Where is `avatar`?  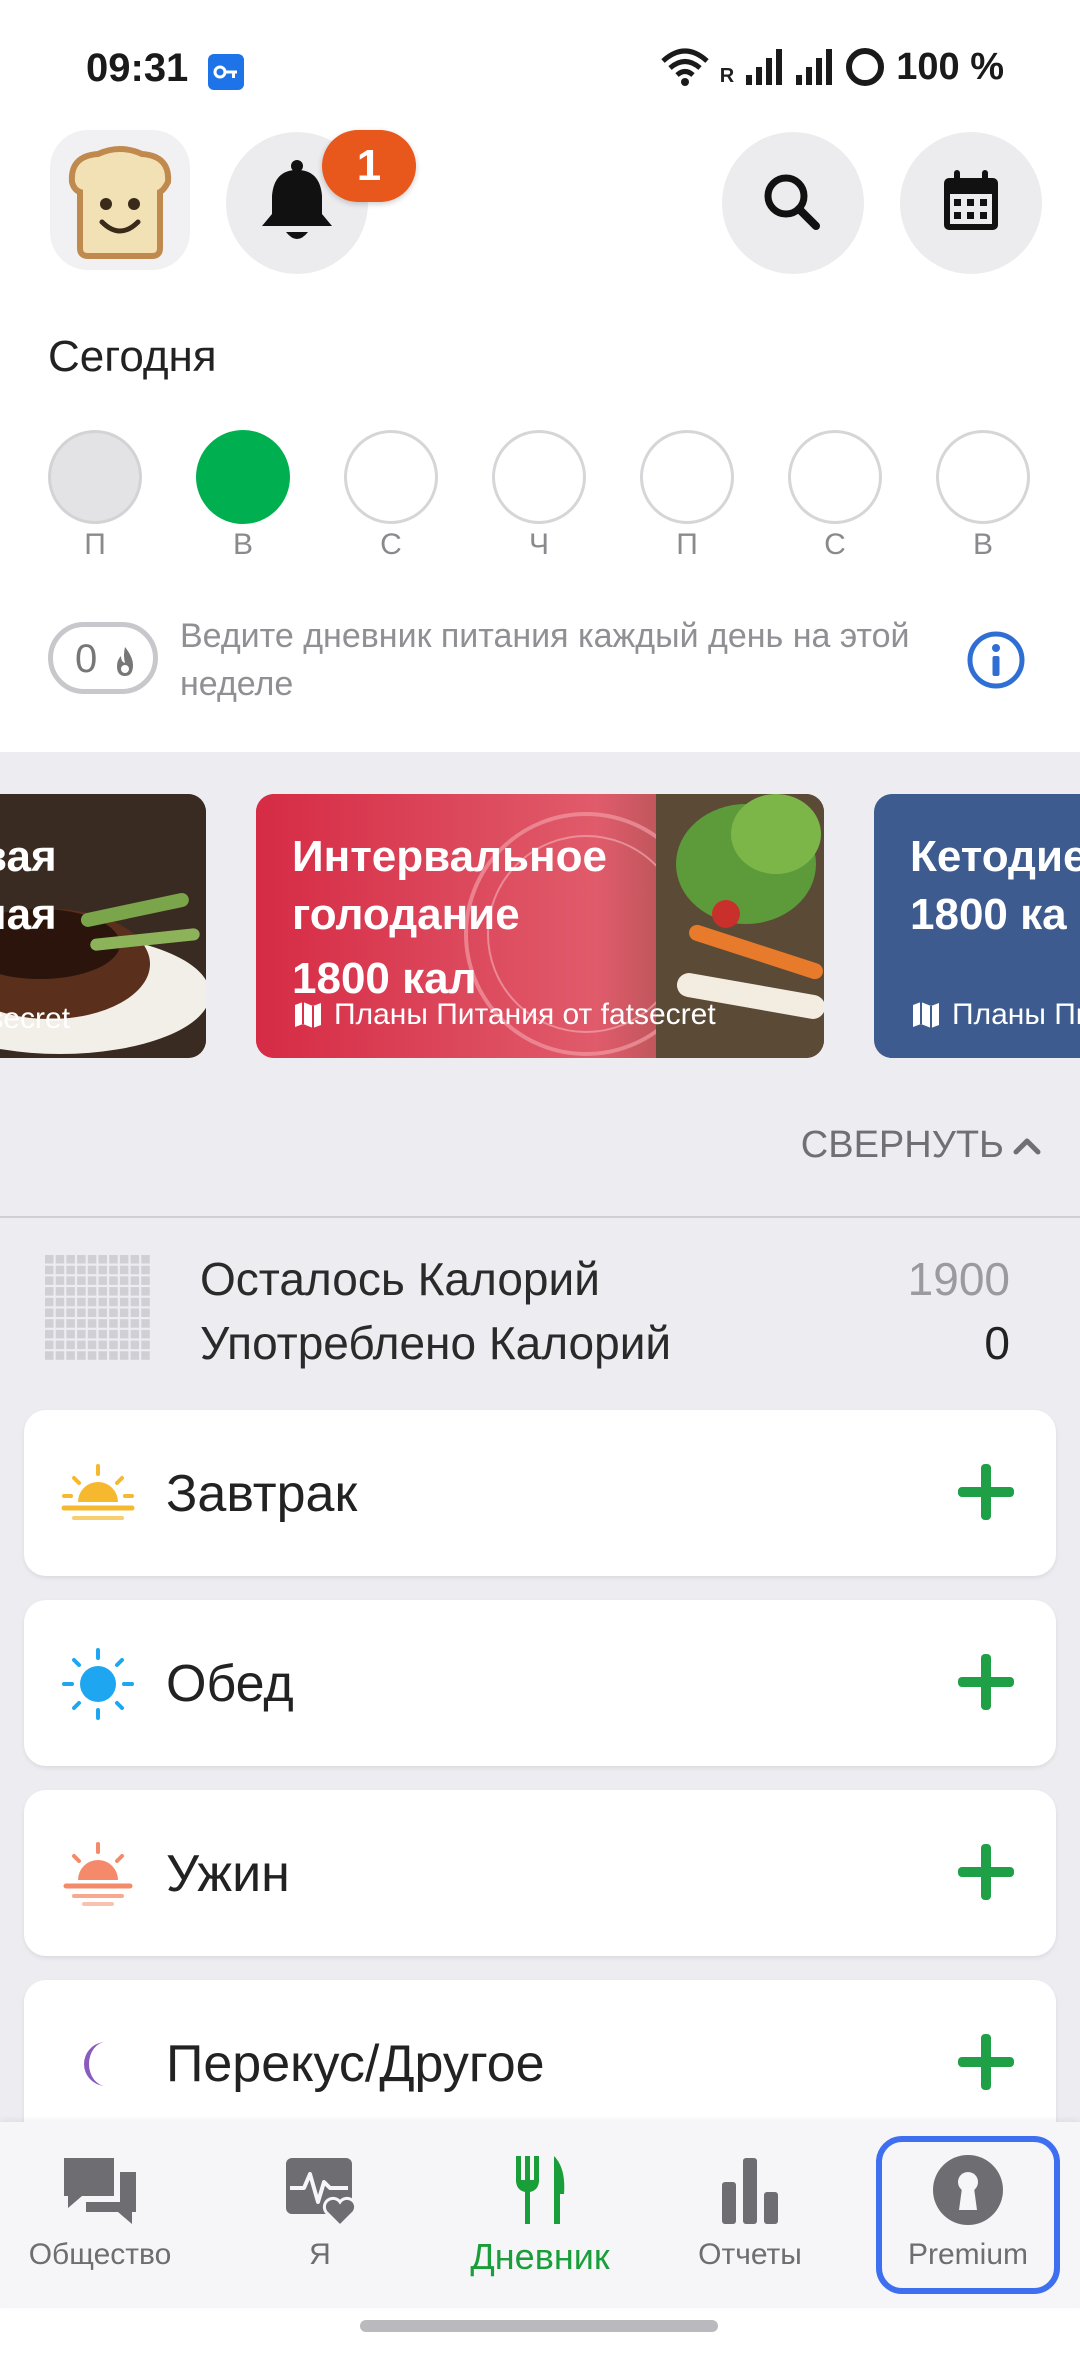 avatar is located at coordinates (120, 200).